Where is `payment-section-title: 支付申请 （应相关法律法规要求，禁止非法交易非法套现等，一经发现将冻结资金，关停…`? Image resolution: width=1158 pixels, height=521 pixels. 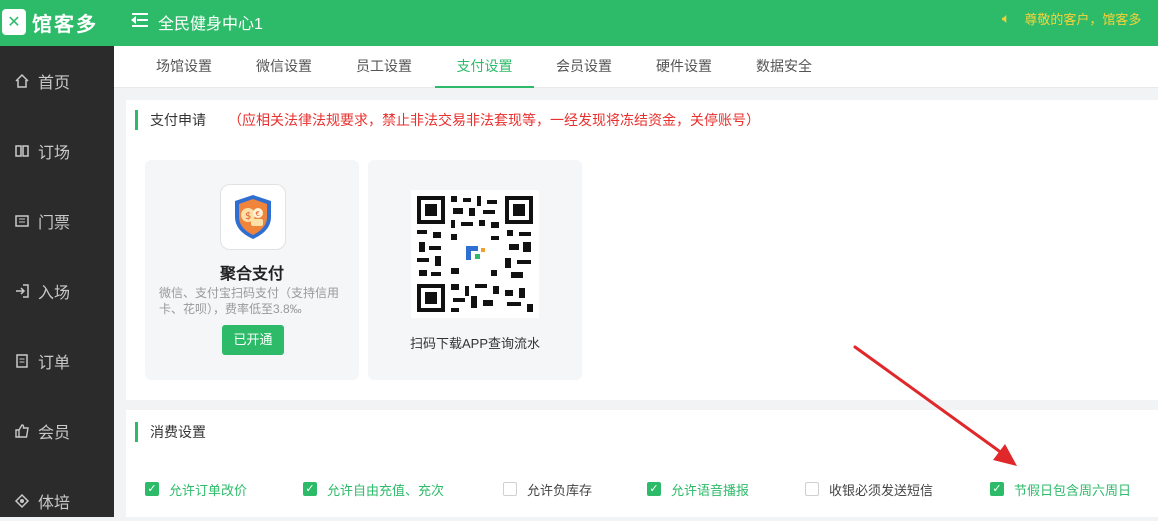
payment-section-title: 支付申请 （应相关法律法规要求，禁止非法交易非法套现等，一经发现将冻结资金，关停… is located at coordinates (447, 120).